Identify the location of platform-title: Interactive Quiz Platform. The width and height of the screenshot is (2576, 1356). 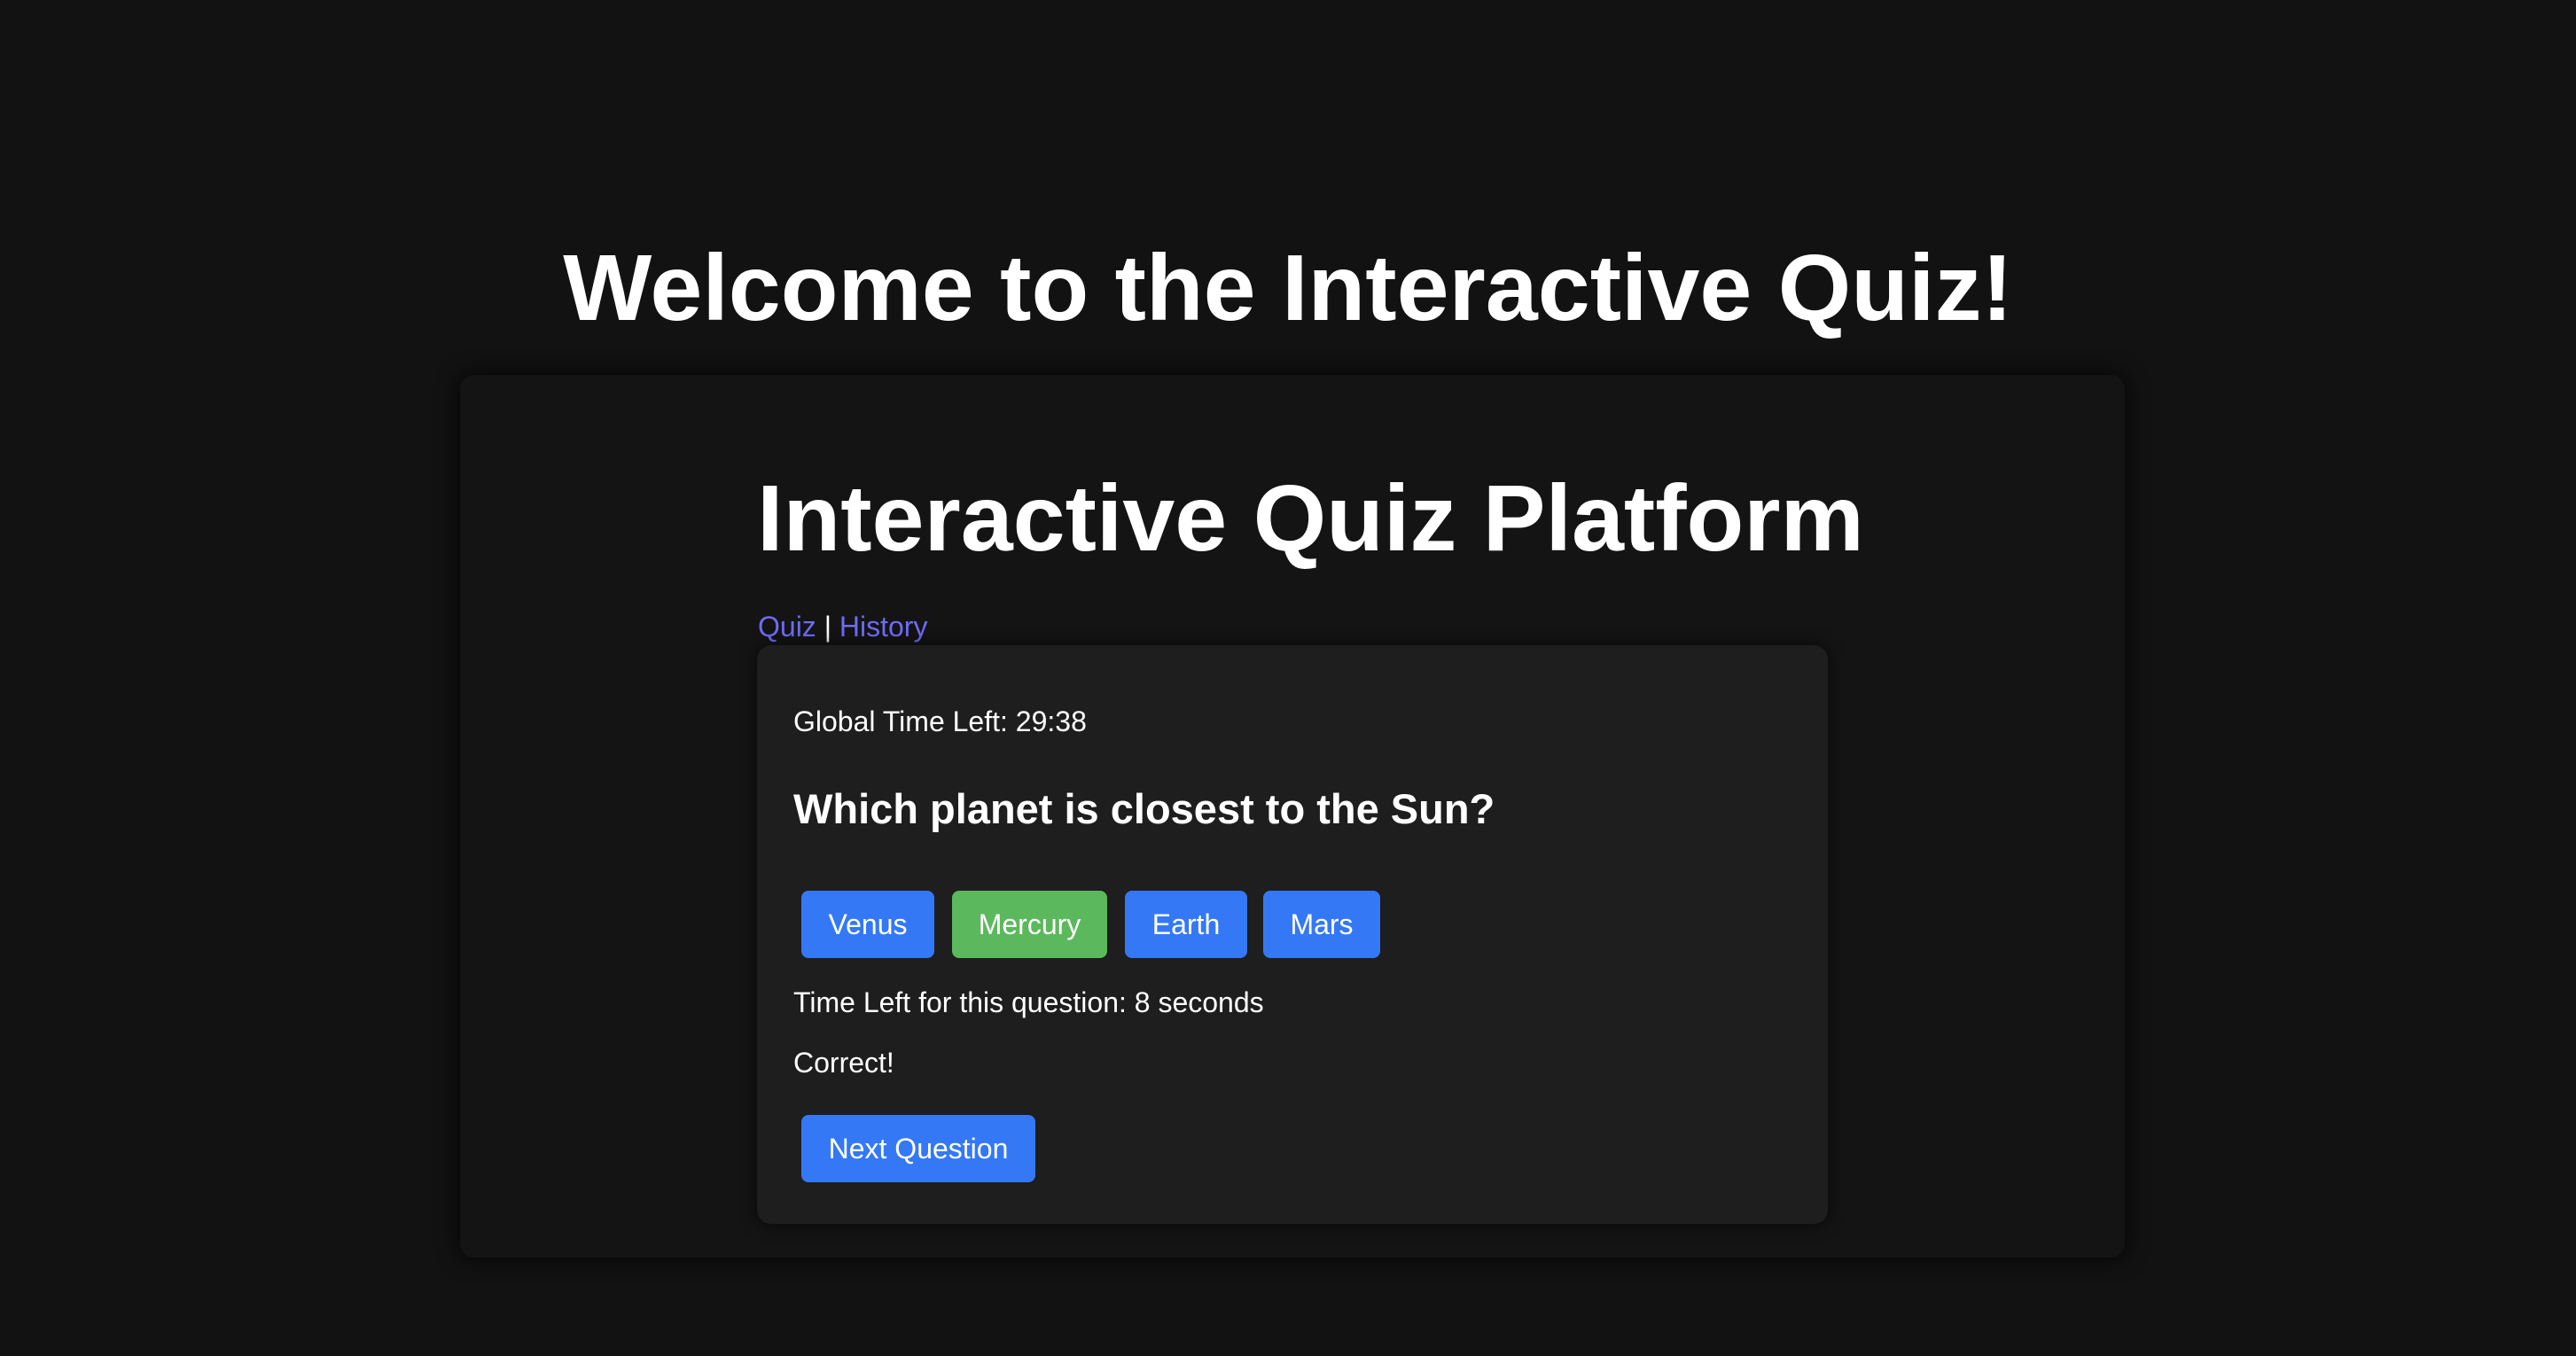
(1310, 518).